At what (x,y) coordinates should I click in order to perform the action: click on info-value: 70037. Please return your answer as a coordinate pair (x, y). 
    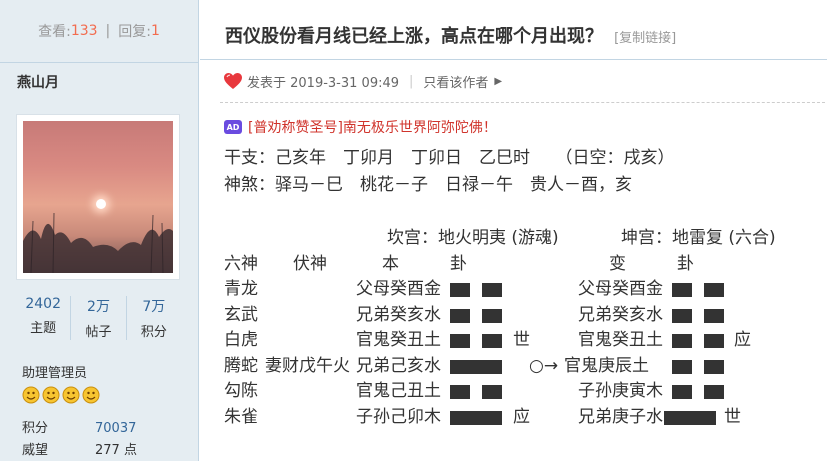
    Looking at the image, I should click on (115, 429).